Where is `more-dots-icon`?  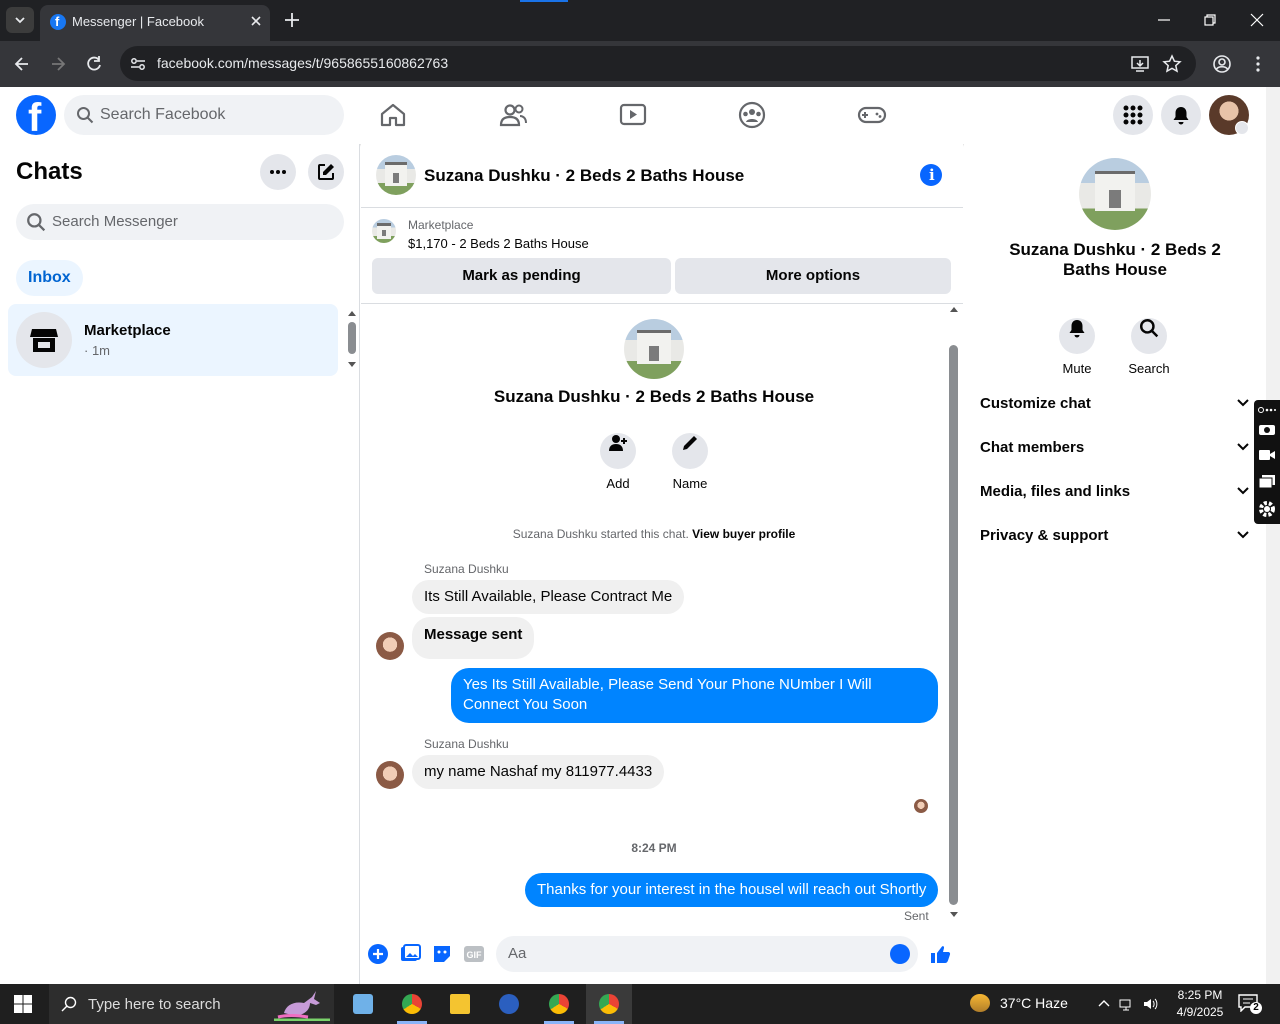 more-dots-icon is located at coordinates (278, 172).